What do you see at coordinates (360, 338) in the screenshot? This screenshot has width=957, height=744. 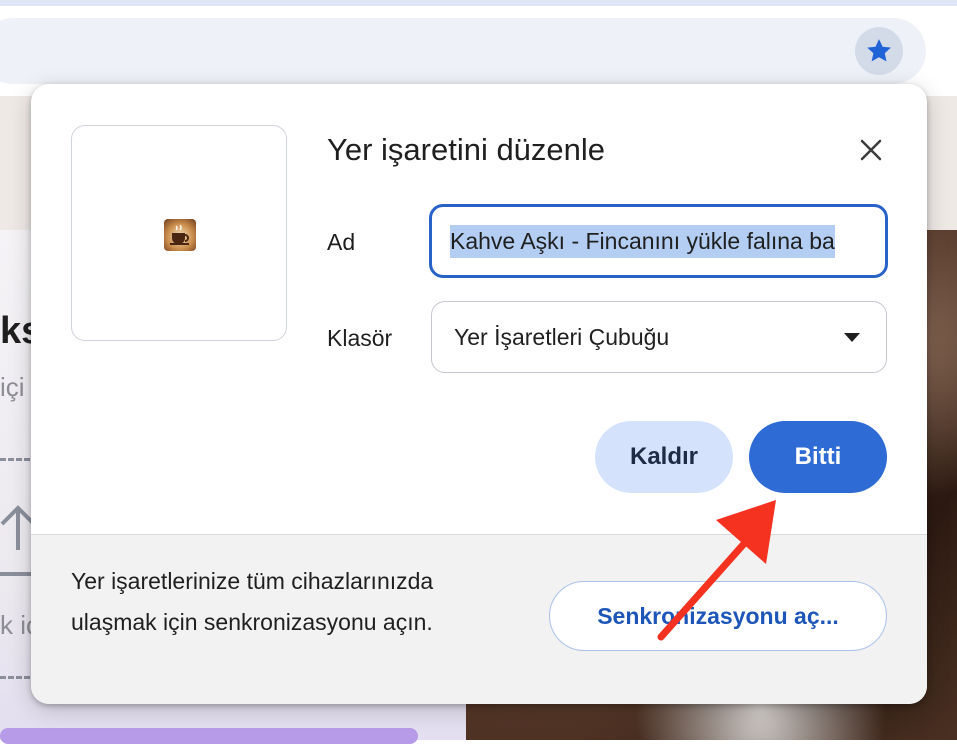 I see `folder-label: Klasör` at bounding box center [360, 338].